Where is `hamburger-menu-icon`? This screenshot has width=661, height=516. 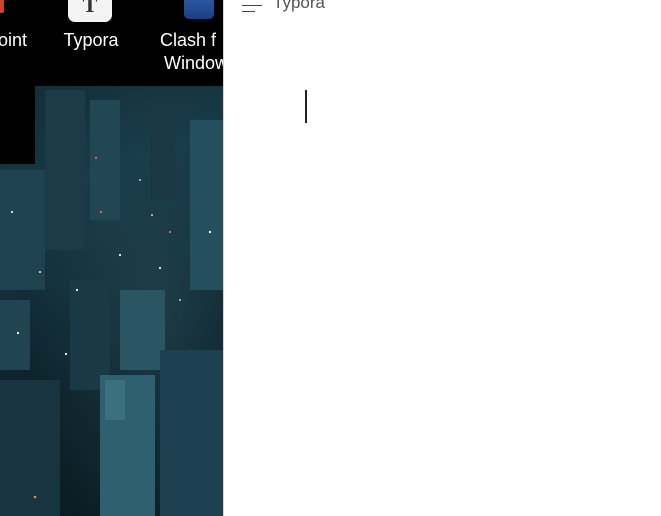 hamburger-menu-icon is located at coordinates (253, 7).